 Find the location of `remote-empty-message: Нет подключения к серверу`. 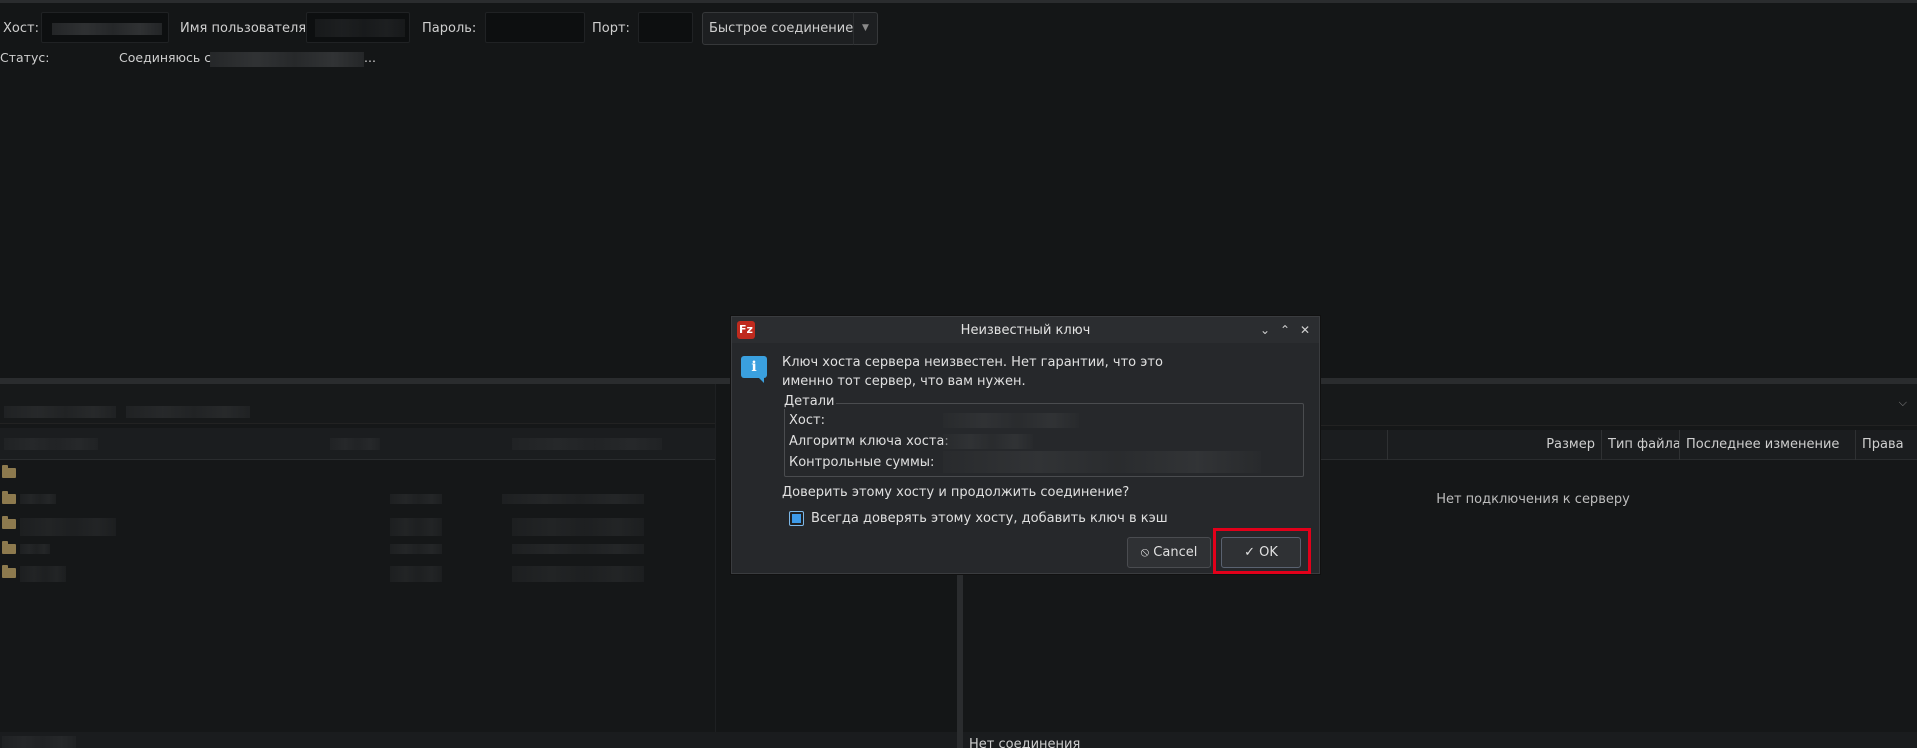

remote-empty-message: Нет подключения к серверу is located at coordinates (1533, 499).